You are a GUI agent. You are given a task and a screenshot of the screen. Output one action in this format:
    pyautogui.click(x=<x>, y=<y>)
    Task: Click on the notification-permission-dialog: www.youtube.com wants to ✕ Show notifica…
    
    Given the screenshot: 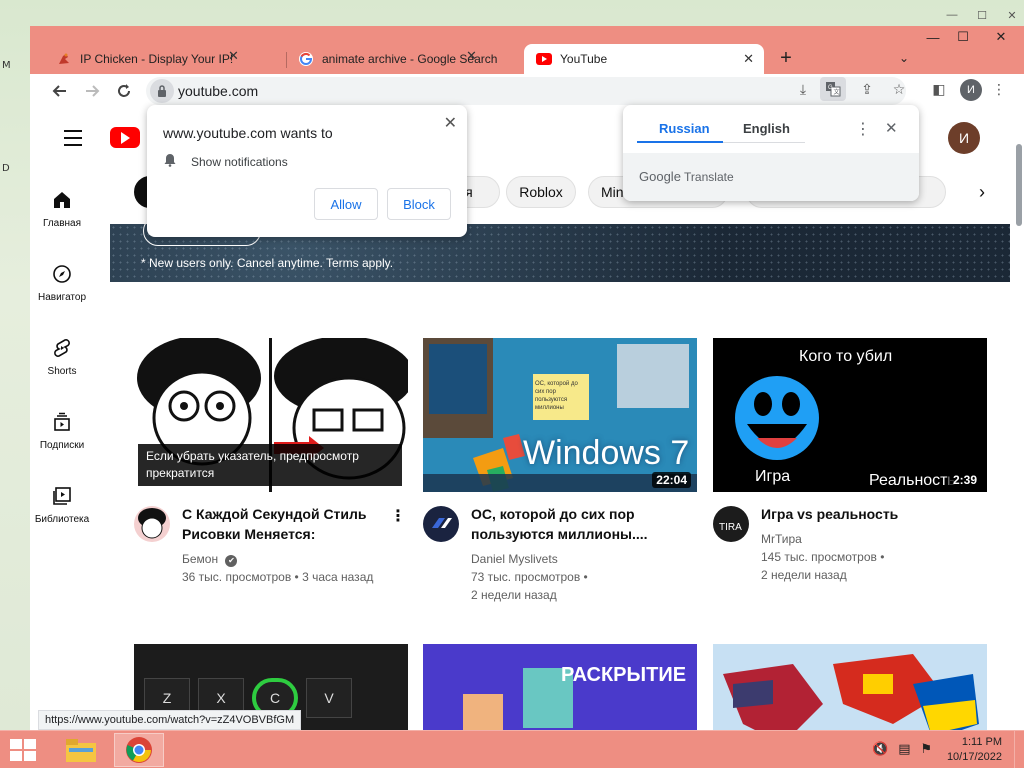 What is the action you would take?
    pyautogui.click(x=307, y=171)
    